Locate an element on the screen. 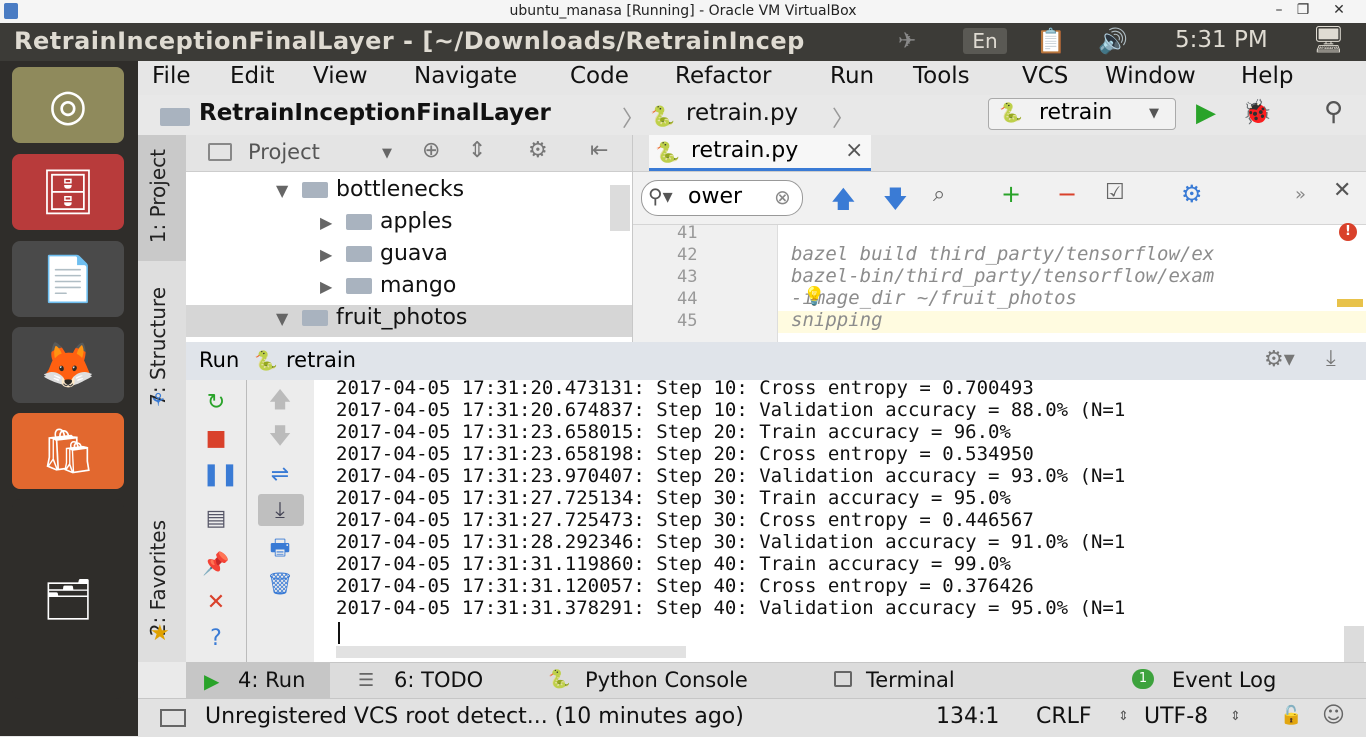 The image size is (1366, 737). remove-occurrence-icon: − is located at coordinates (1067, 194).